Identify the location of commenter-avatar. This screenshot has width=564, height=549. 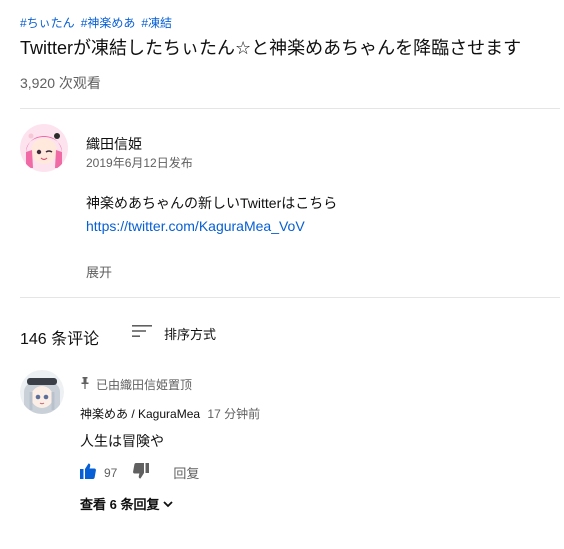
(42, 392).